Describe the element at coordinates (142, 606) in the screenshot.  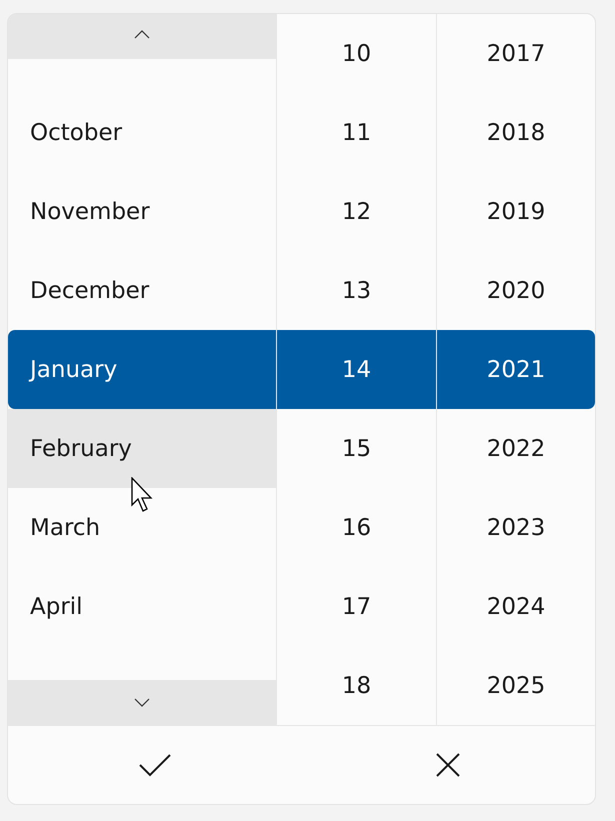
I see `month-option: April` at that location.